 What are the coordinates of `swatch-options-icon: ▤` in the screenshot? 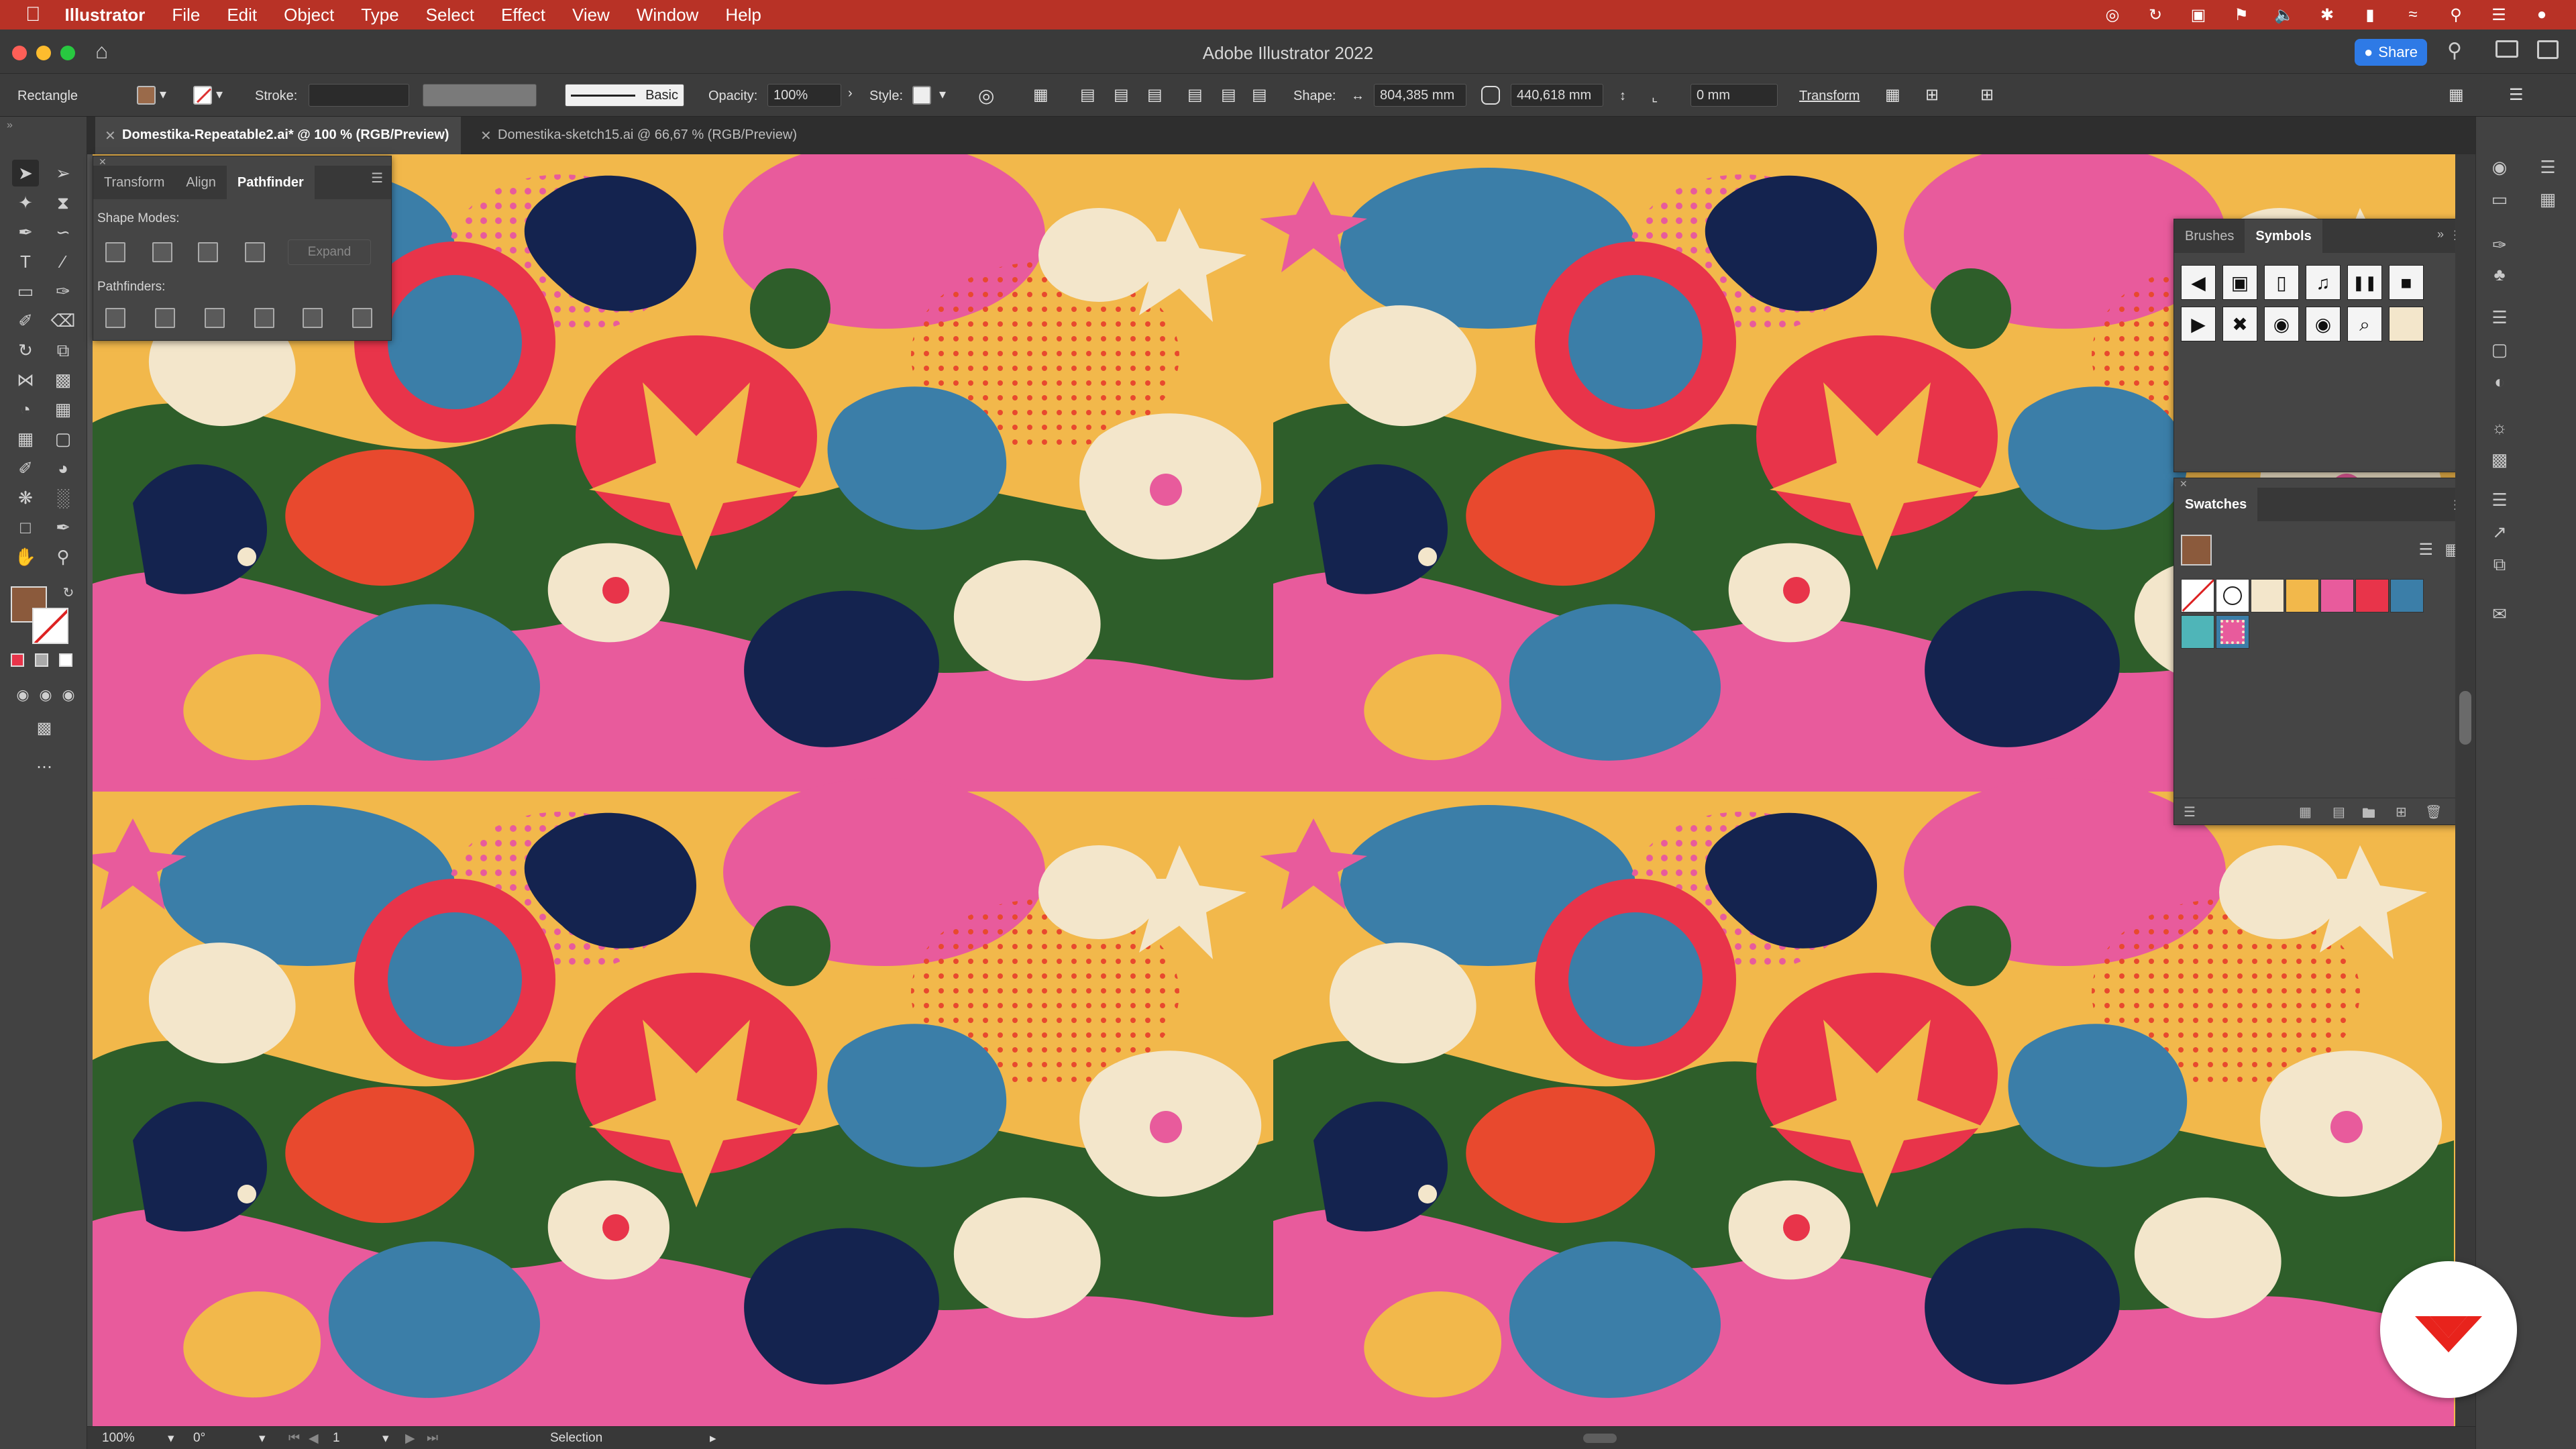 It's located at (2338, 812).